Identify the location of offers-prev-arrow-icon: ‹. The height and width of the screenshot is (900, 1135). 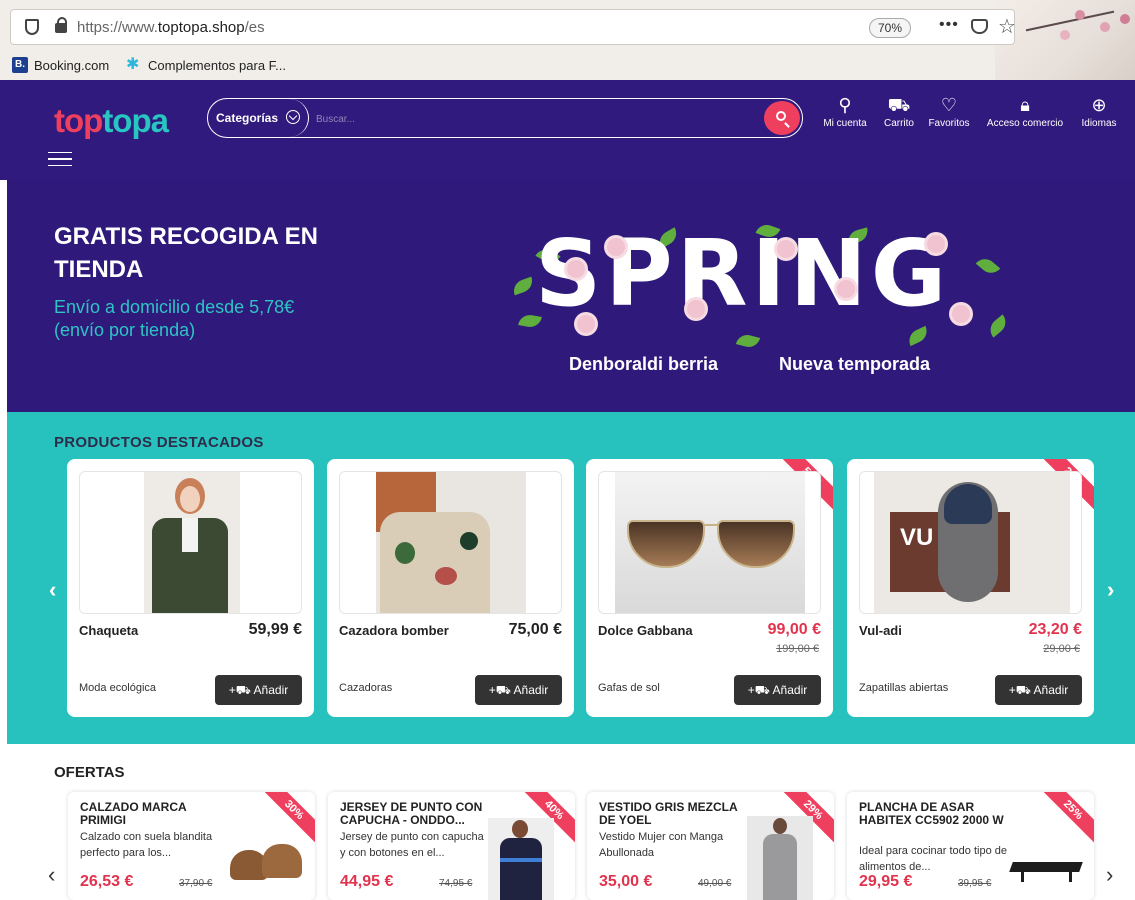
(51, 875).